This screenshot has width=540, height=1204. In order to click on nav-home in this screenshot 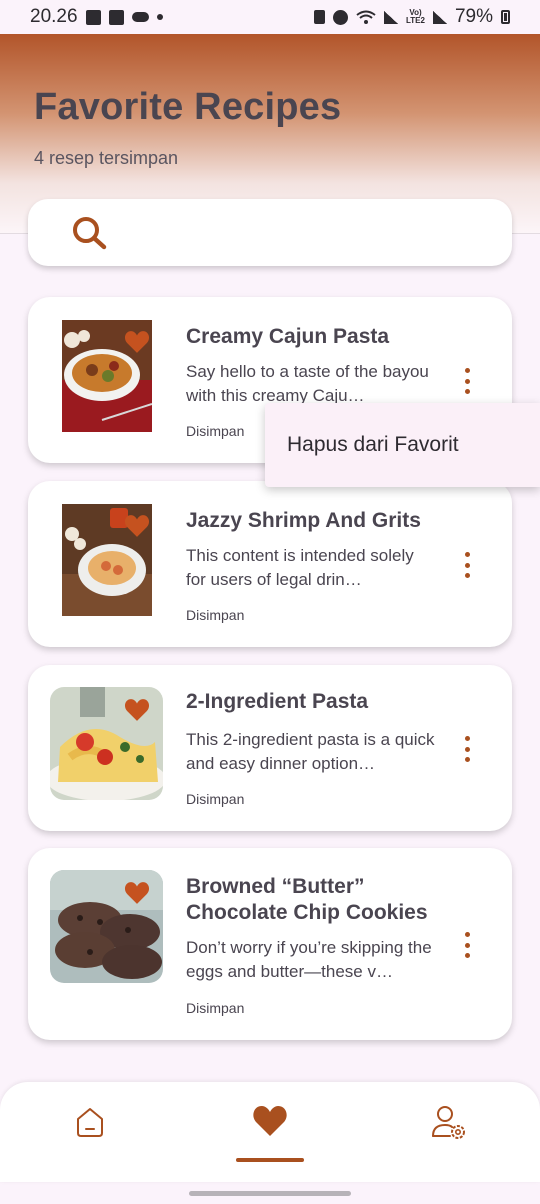, I will do `click(90, 1122)`.